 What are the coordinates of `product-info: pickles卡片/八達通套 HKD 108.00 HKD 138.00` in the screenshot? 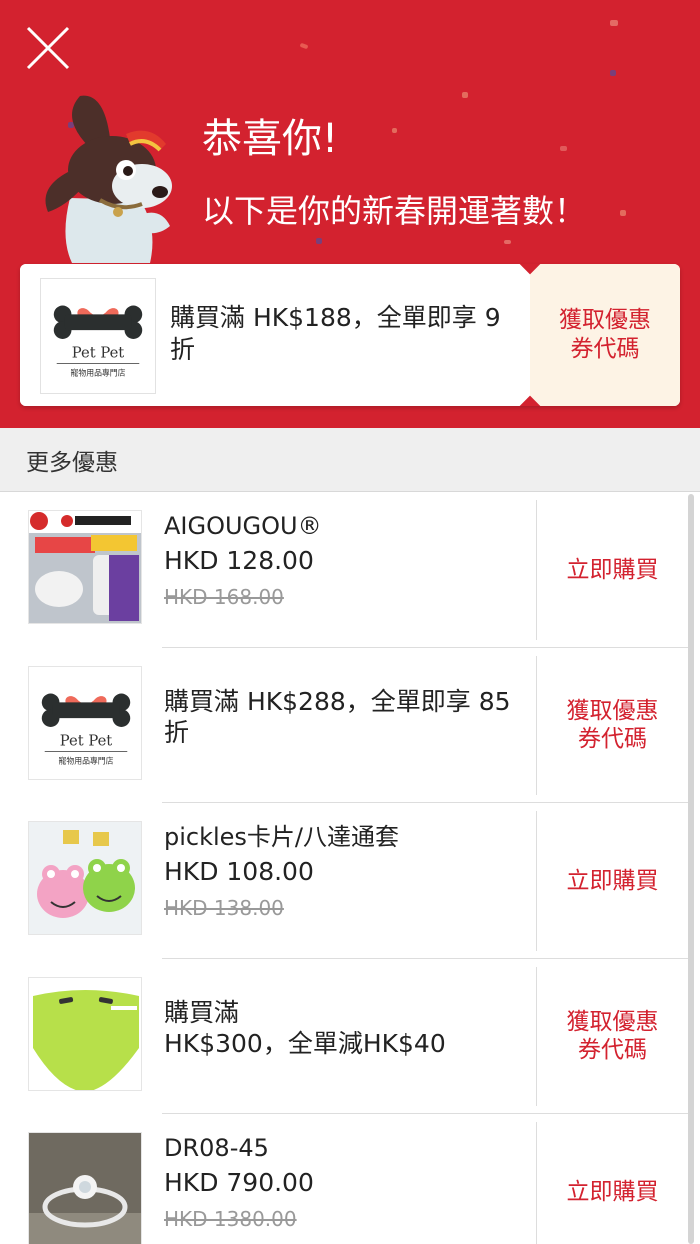 It's located at (342, 873).